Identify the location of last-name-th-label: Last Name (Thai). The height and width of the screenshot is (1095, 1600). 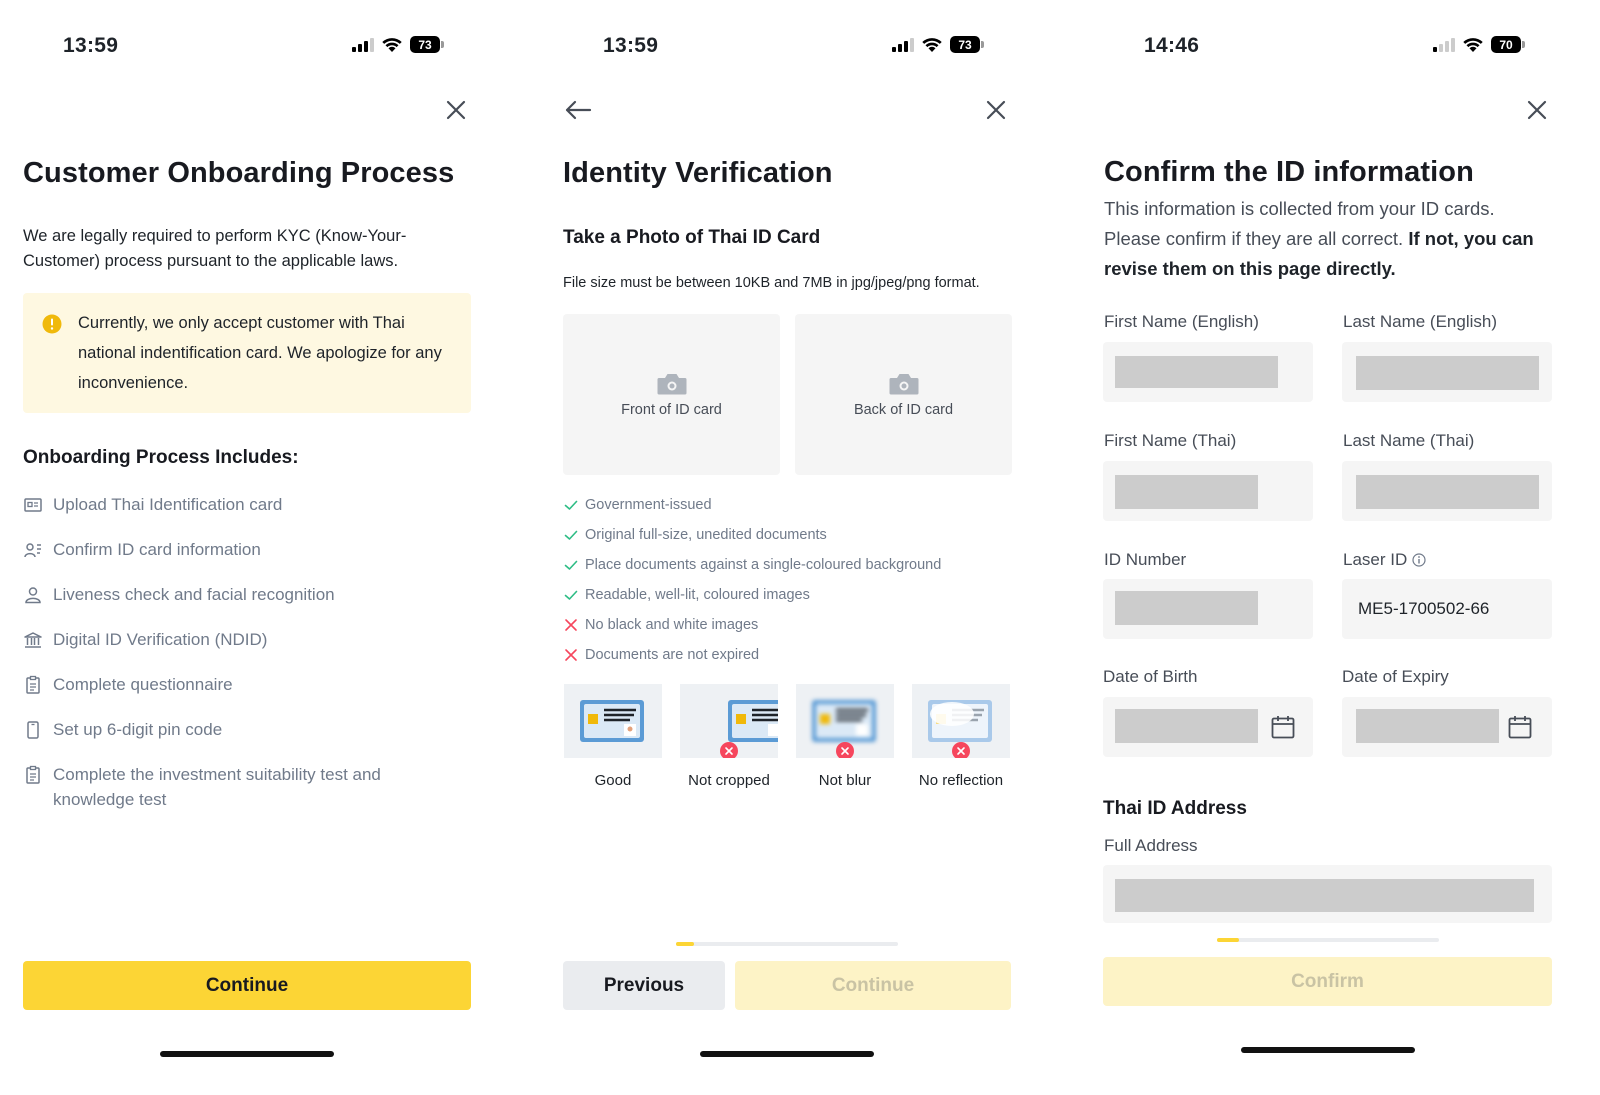
(1409, 440).